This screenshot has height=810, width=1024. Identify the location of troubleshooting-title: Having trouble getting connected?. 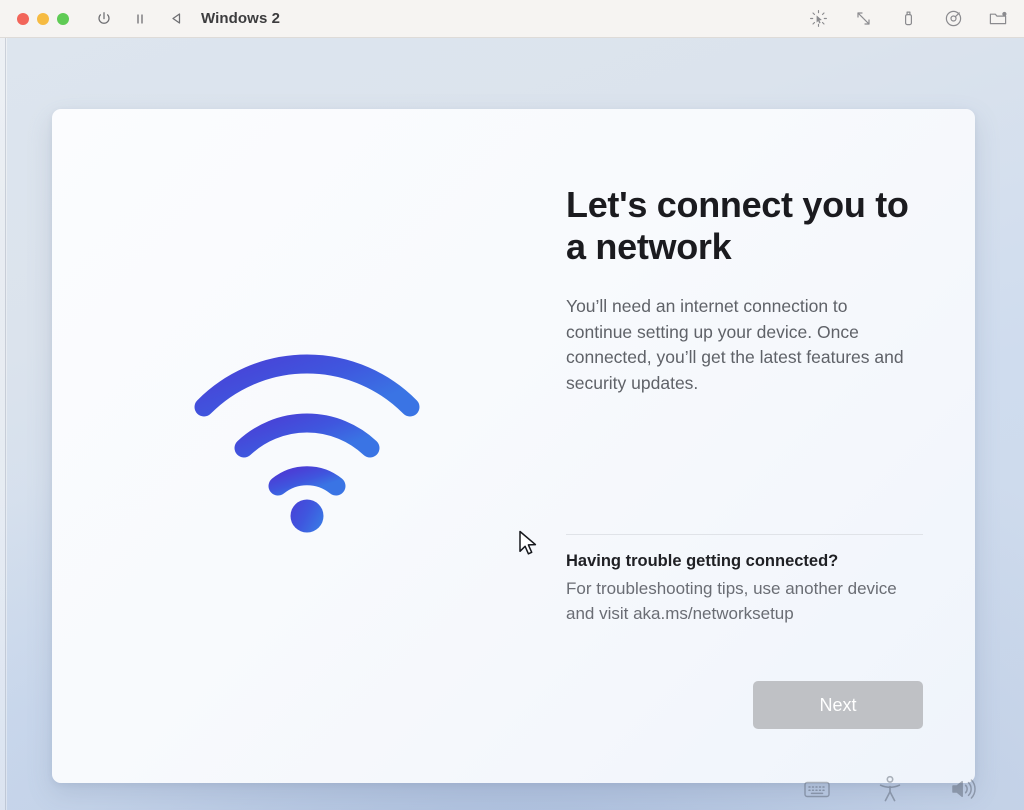
(702, 561).